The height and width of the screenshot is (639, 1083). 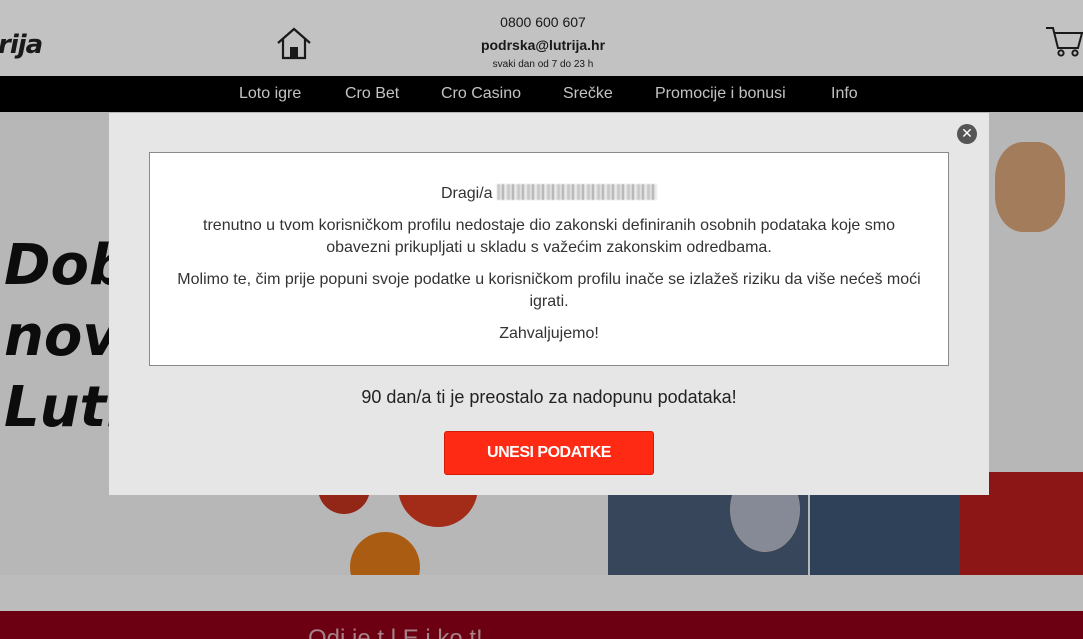 I want to click on thanks-text: Zahvaljujemo!, so click(x=549, y=333).